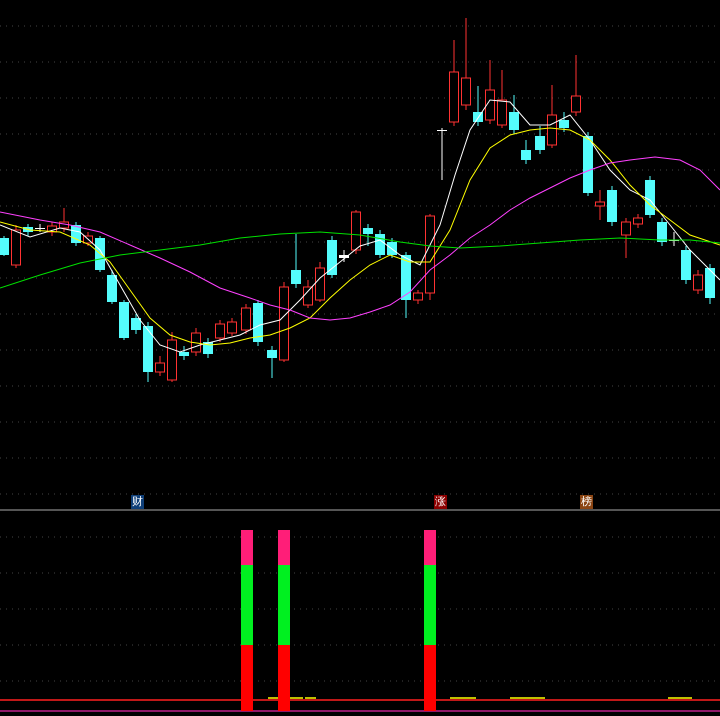 This screenshot has height=716, width=720. What do you see at coordinates (440, 502) in the screenshot?
I see `event-marker: 涨` at bounding box center [440, 502].